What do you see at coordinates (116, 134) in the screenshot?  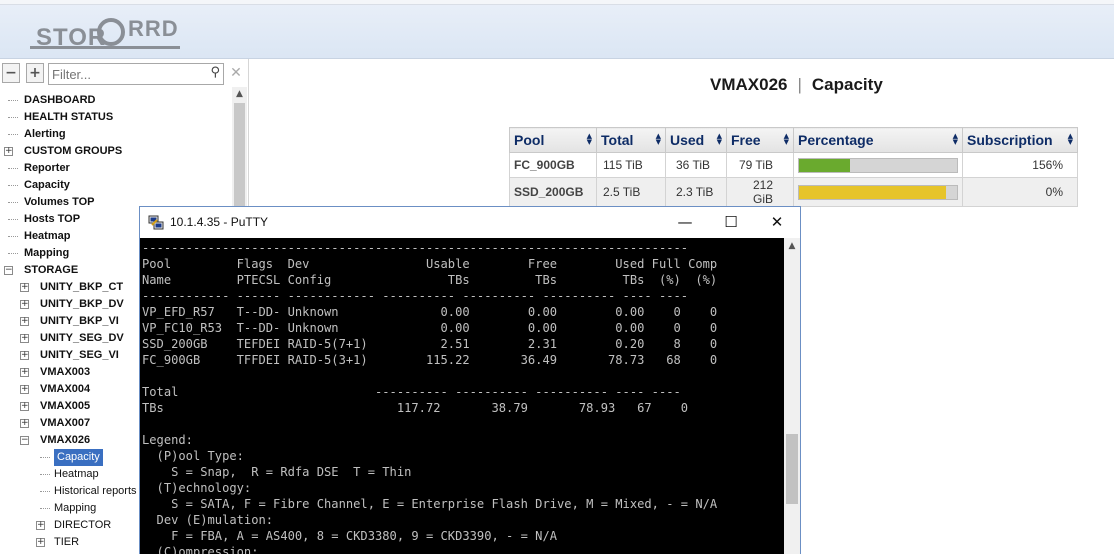 I see `tree-item: Alerting` at bounding box center [116, 134].